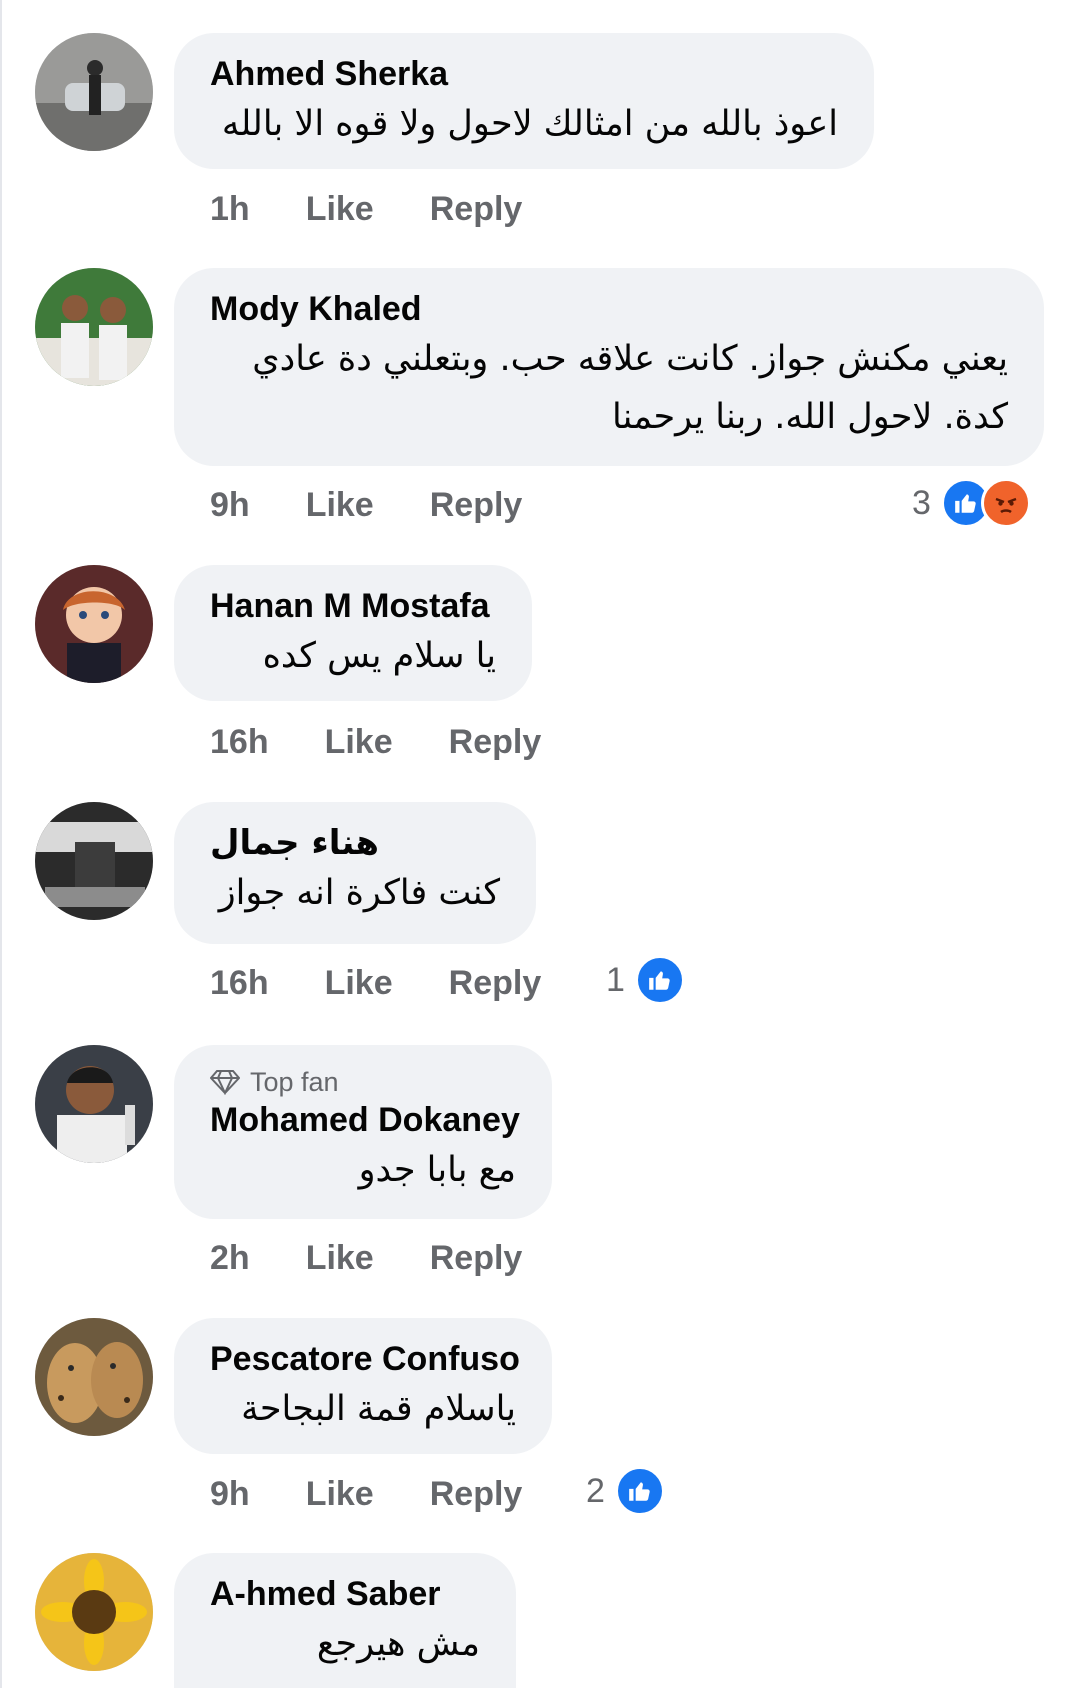 The width and height of the screenshot is (1067, 1688). I want to click on comment-text: يا سلام يس كده, so click(379, 656).